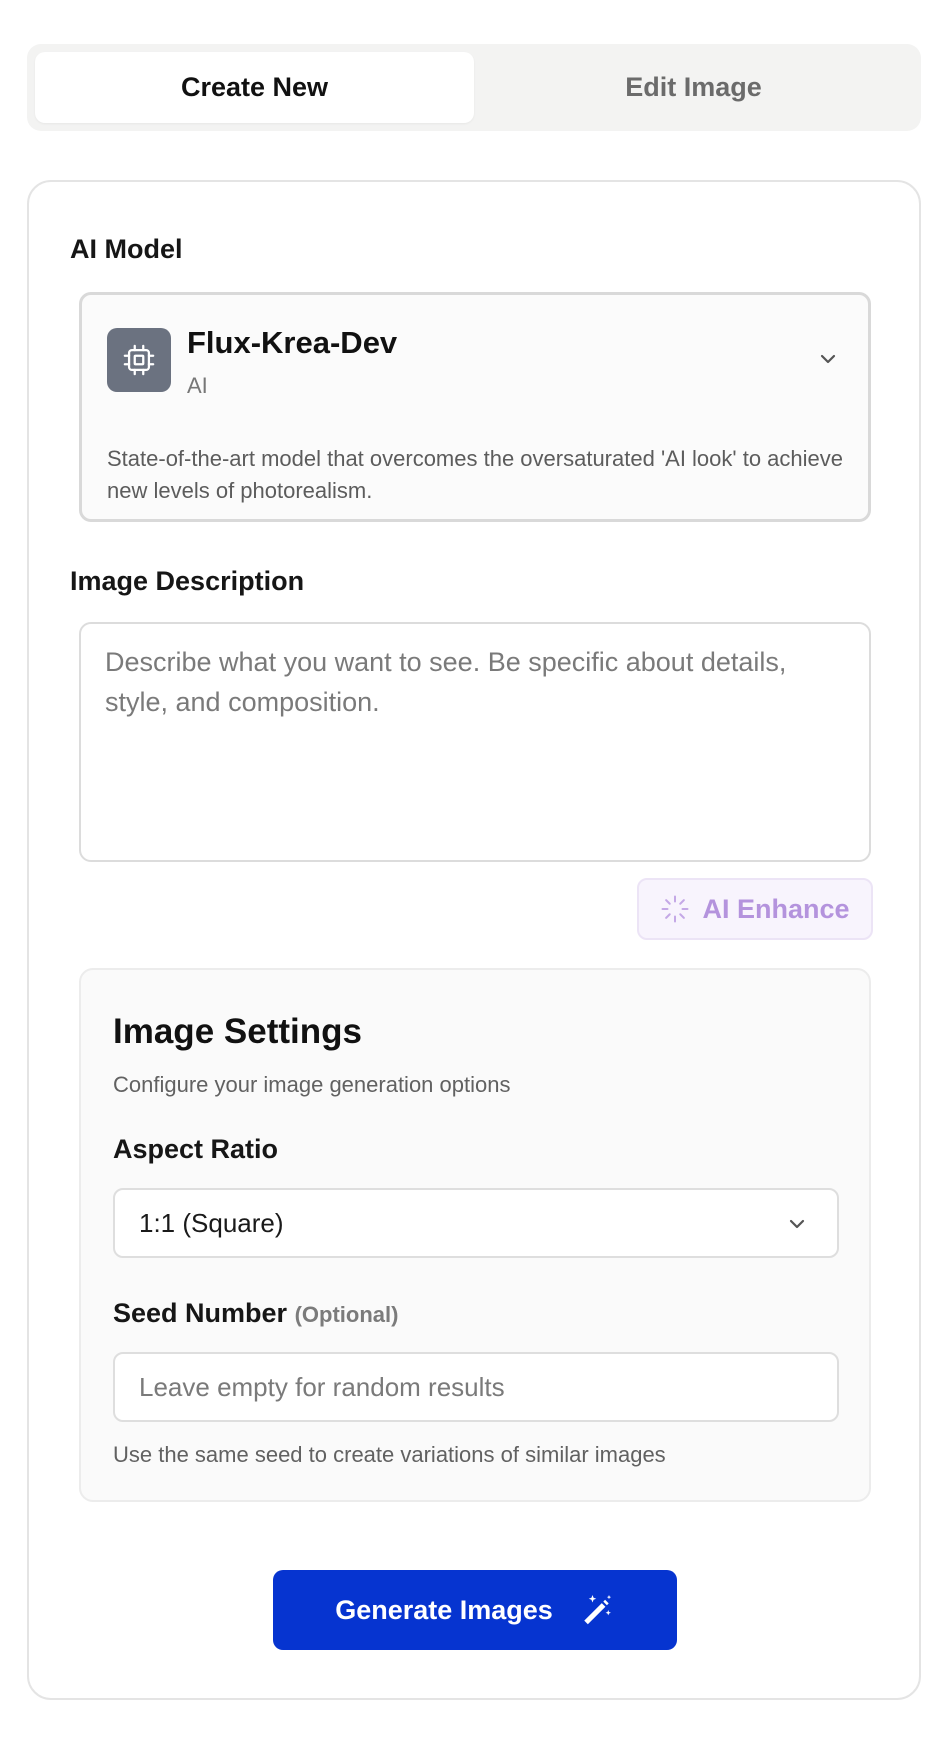  Describe the element at coordinates (196, 1149) in the screenshot. I see `aspect-ratio-label: Aspect Ratio` at that location.